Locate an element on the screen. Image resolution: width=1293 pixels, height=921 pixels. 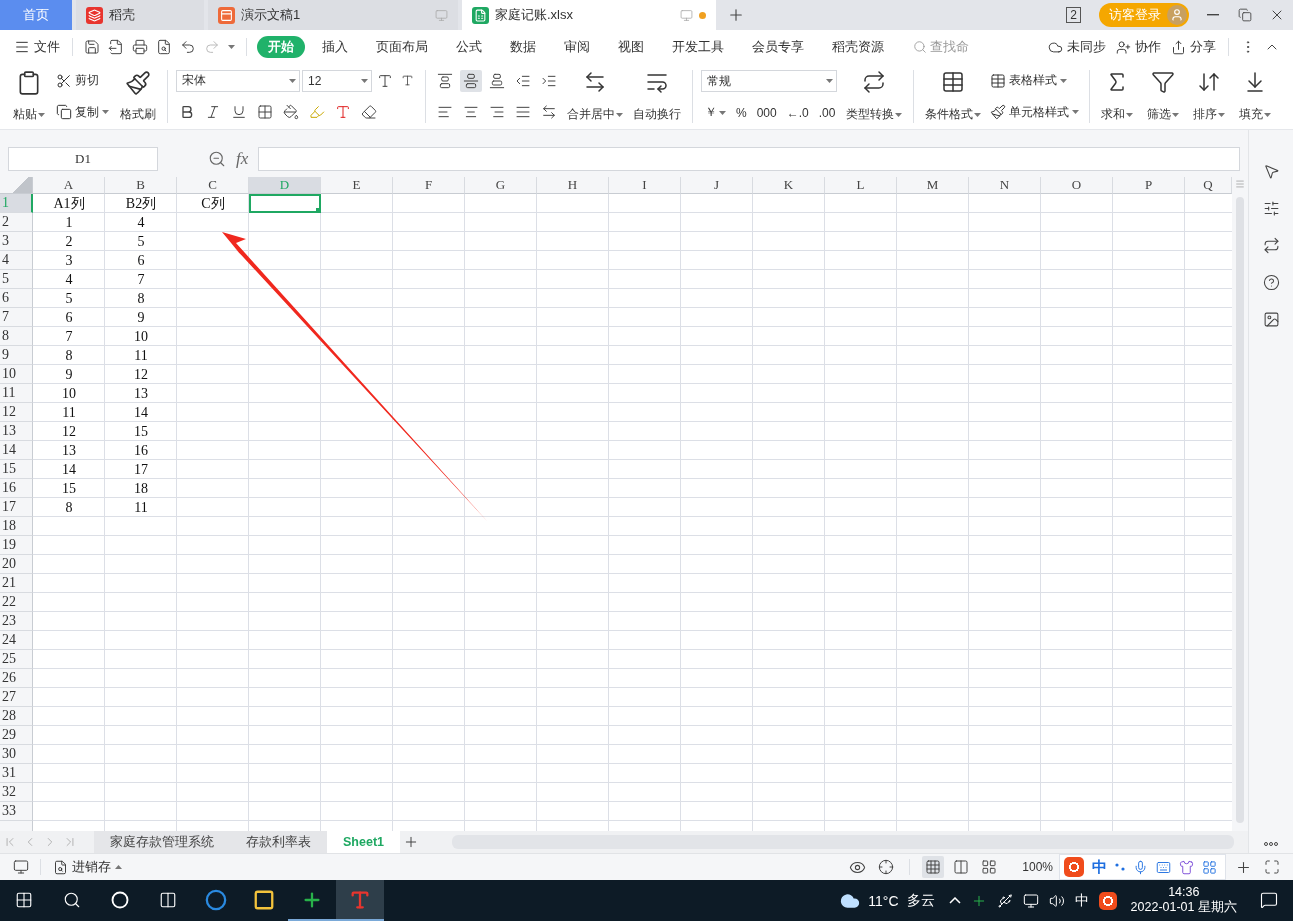
toolbar-button: 协作 is located at coordinates (1138, 47).